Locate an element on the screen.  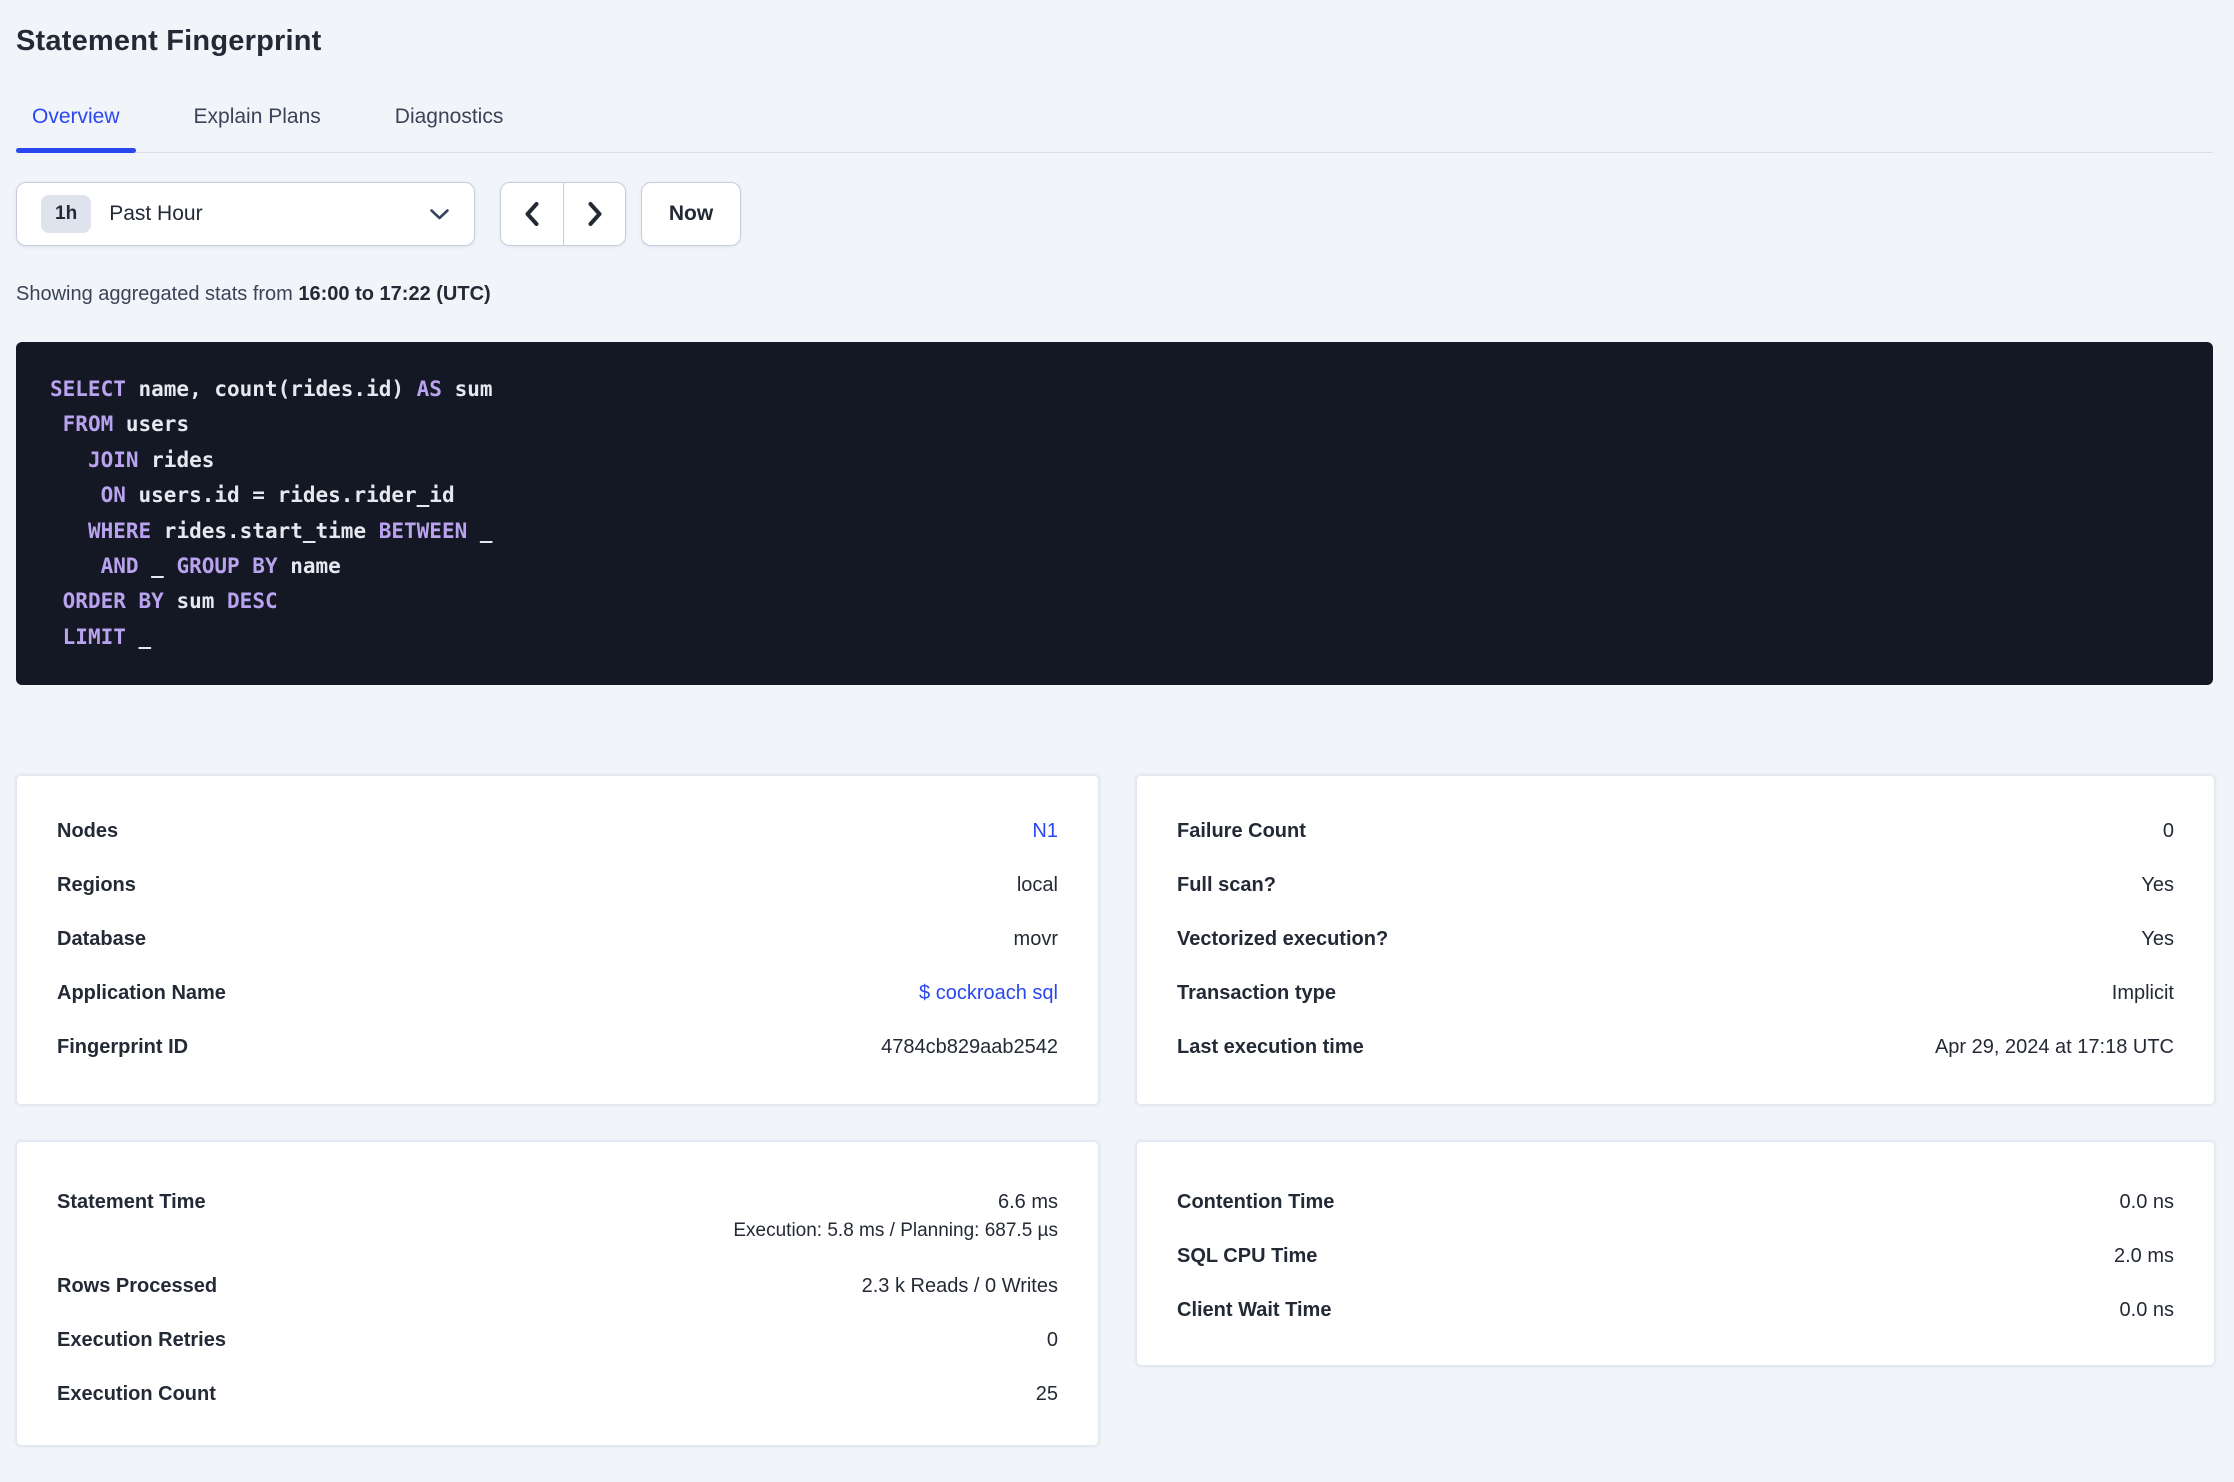
stats-range: 16:00 to 17:22 (UTC) is located at coordinates (394, 294).